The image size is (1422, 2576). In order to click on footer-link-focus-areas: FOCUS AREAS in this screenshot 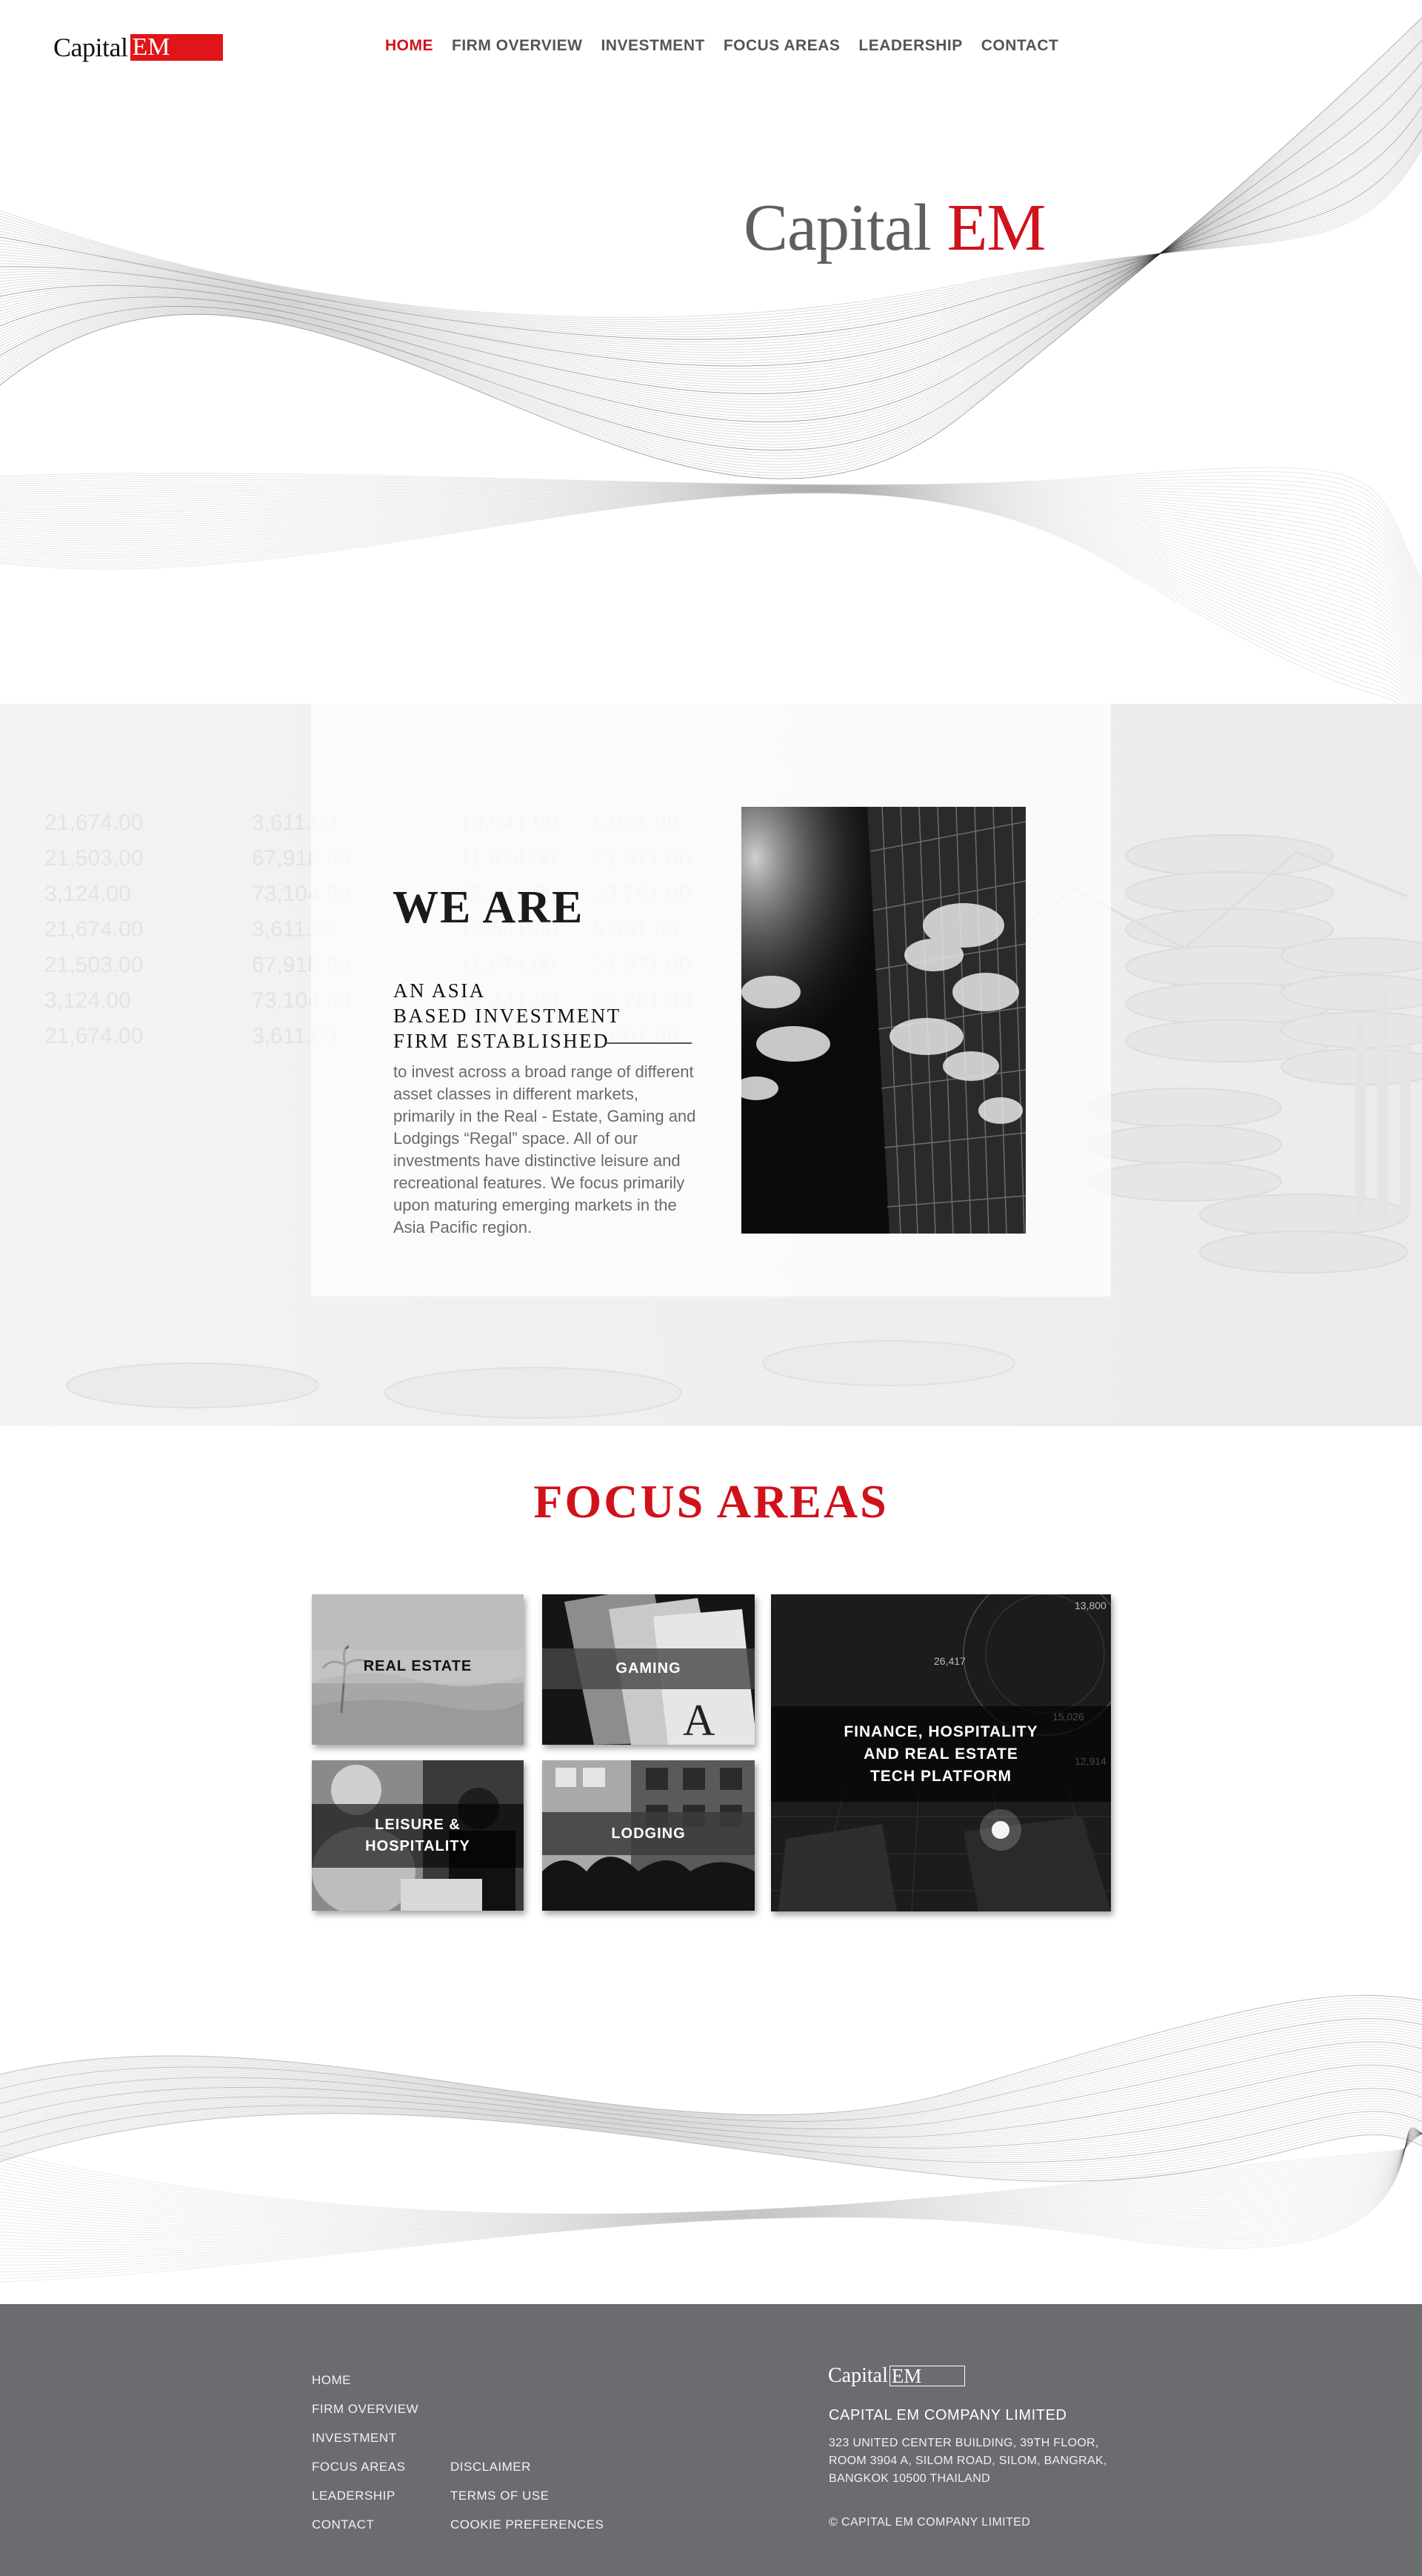, I will do `click(358, 2467)`.